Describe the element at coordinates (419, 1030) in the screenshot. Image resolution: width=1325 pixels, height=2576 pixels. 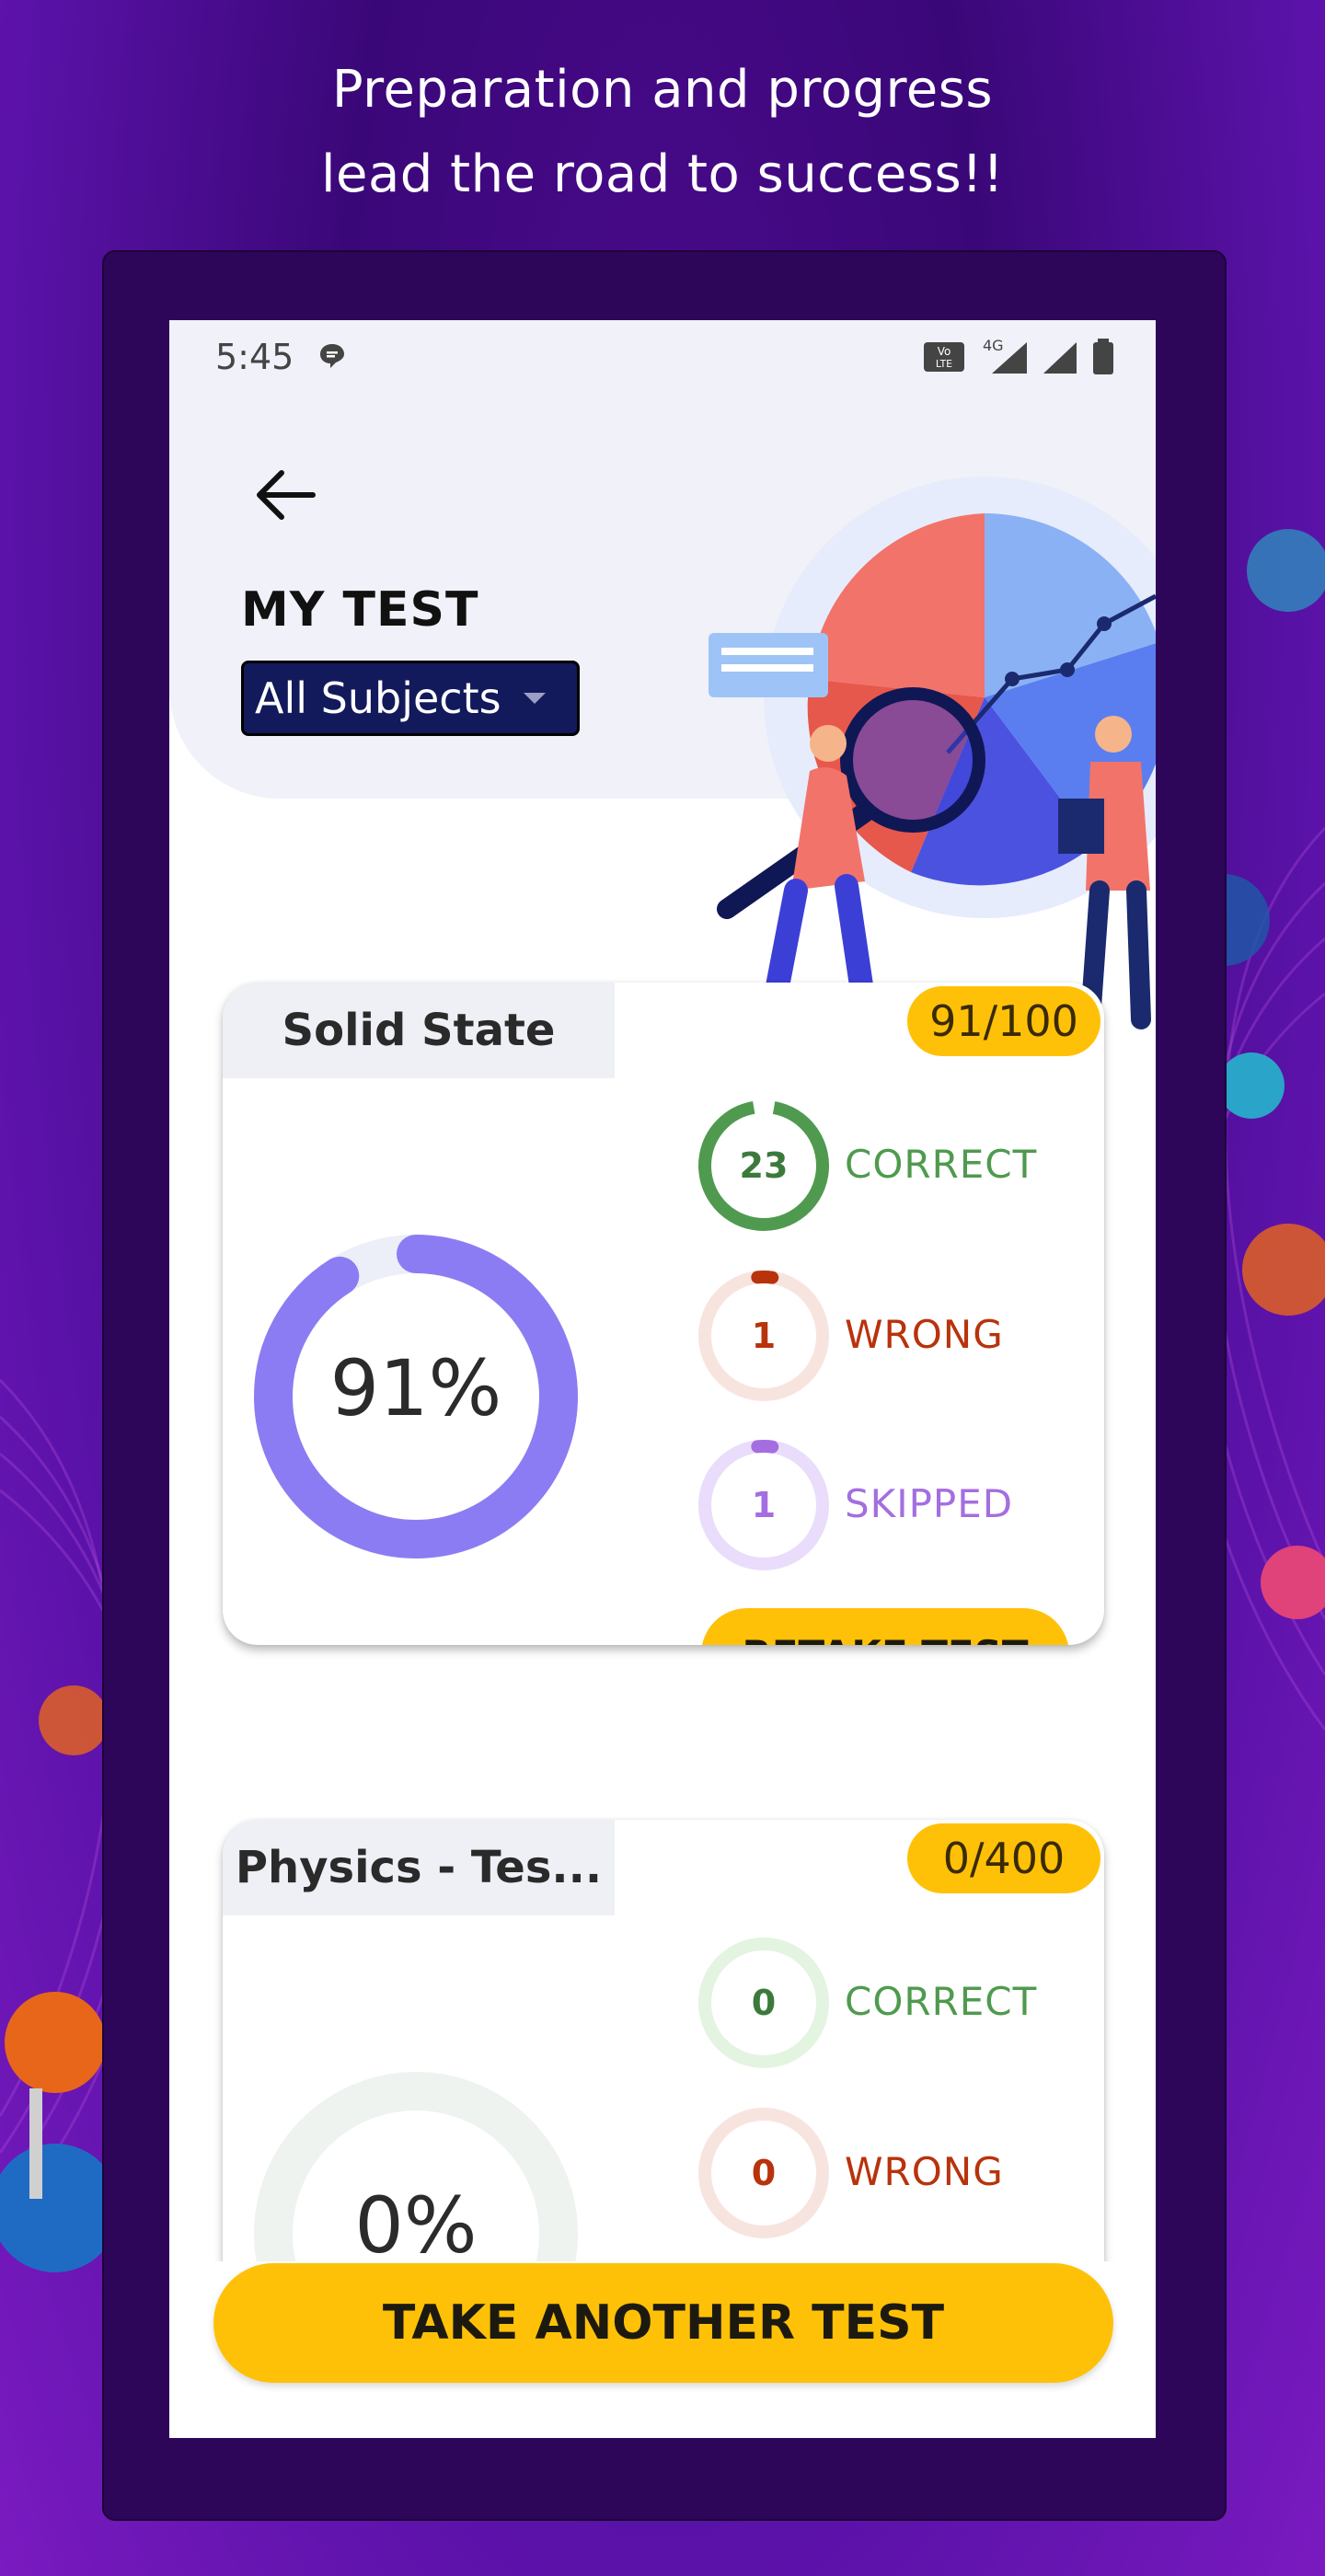
I see `test-name: Solid State` at that location.